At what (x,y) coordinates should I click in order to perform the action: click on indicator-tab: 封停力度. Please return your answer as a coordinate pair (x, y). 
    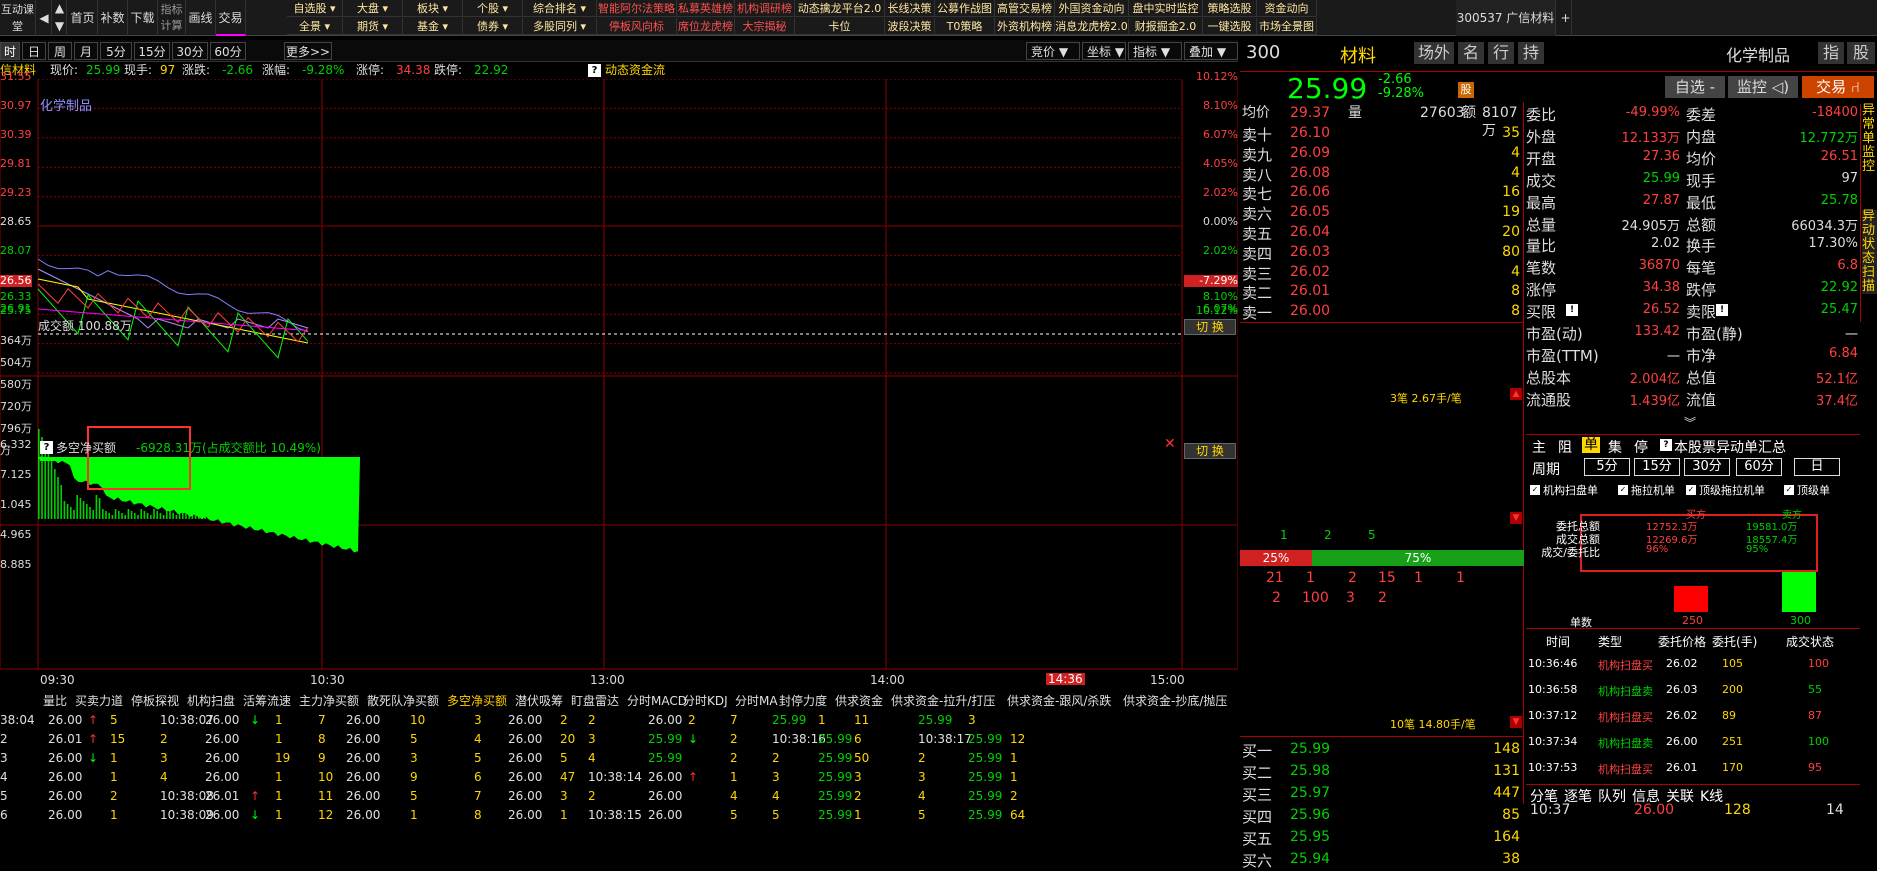
    Looking at the image, I should click on (803, 701).